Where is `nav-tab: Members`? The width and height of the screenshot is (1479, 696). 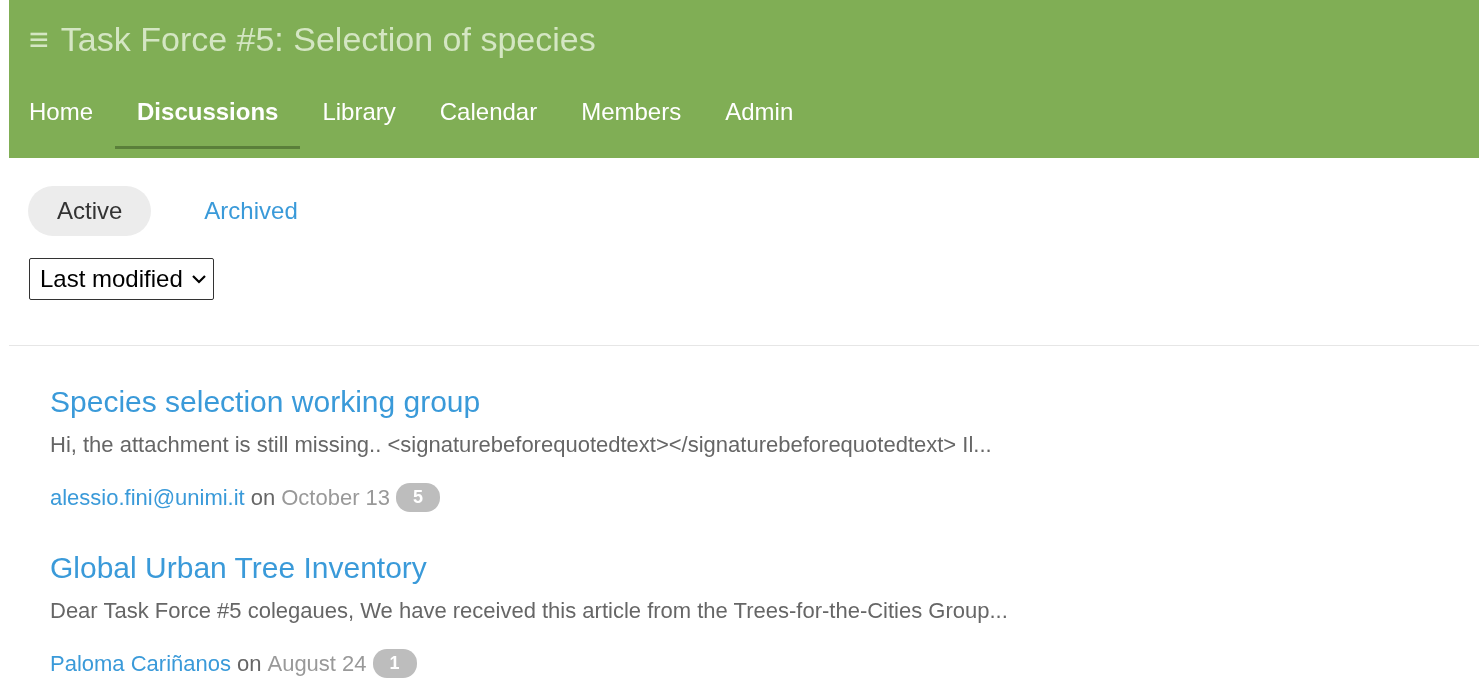
nav-tab: Members is located at coordinates (631, 123).